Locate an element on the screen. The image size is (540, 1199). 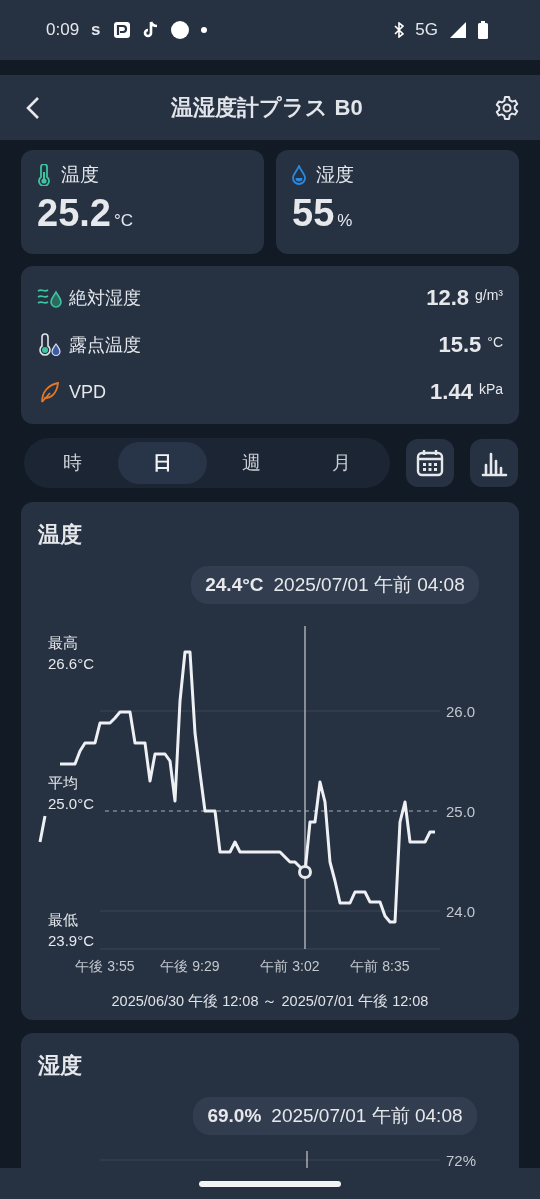
chart-title: 温度 is located at coordinates (60, 535).